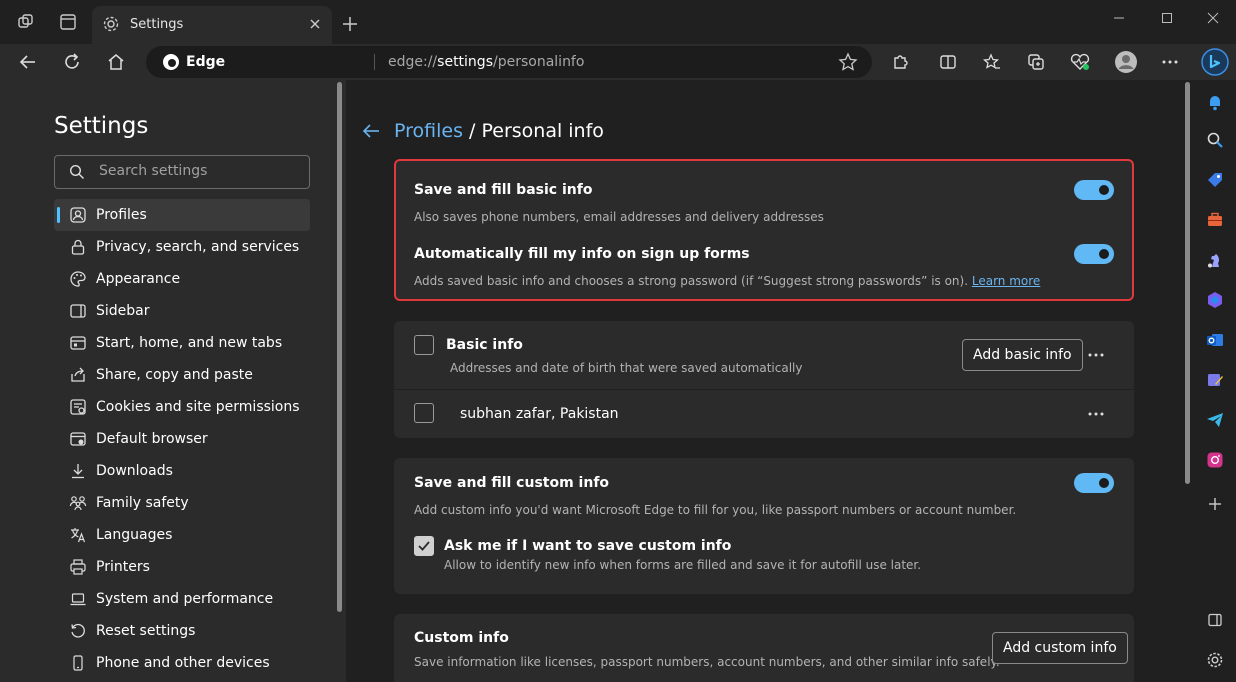 The height and width of the screenshot is (682, 1236). Describe the element at coordinates (185, 599) in the screenshot. I see `sidebar-item-label: System and performance` at that location.